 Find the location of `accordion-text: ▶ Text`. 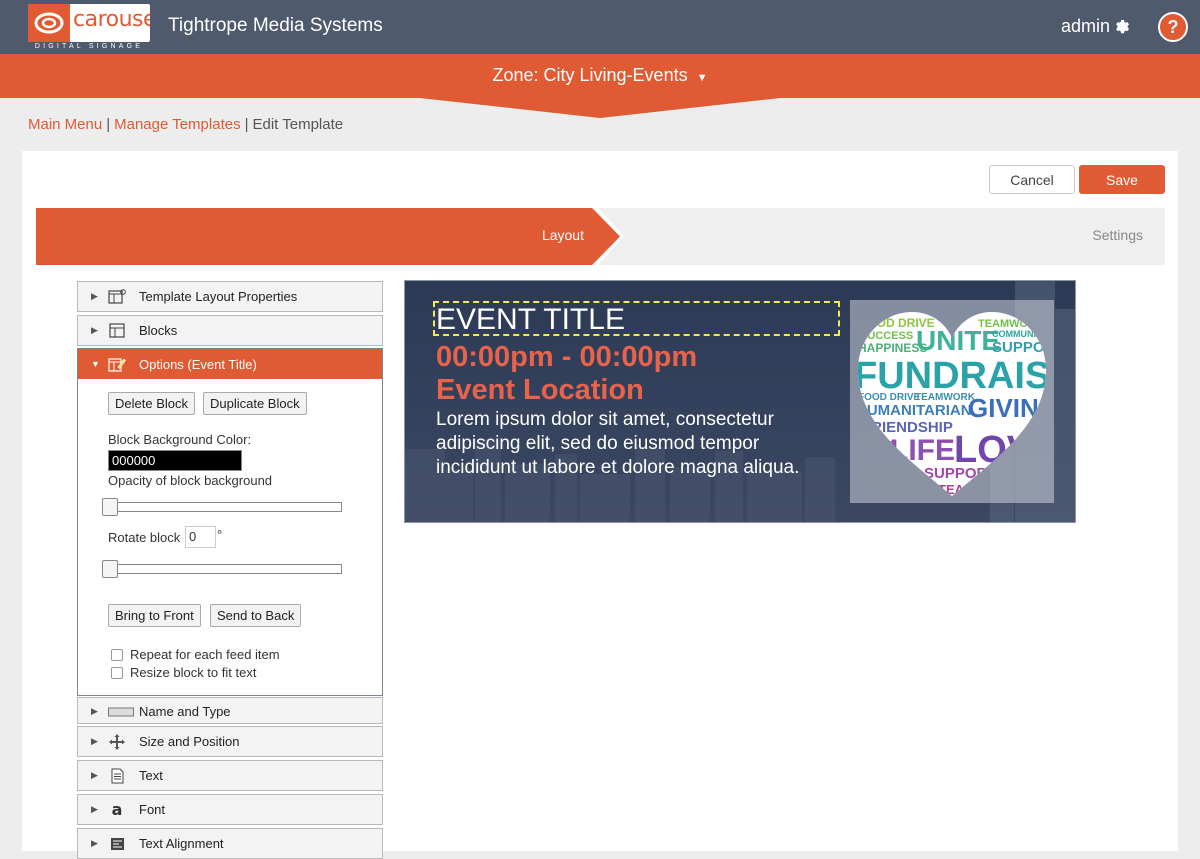

accordion-text: ▶ Text is located at coordinates (230, 775).